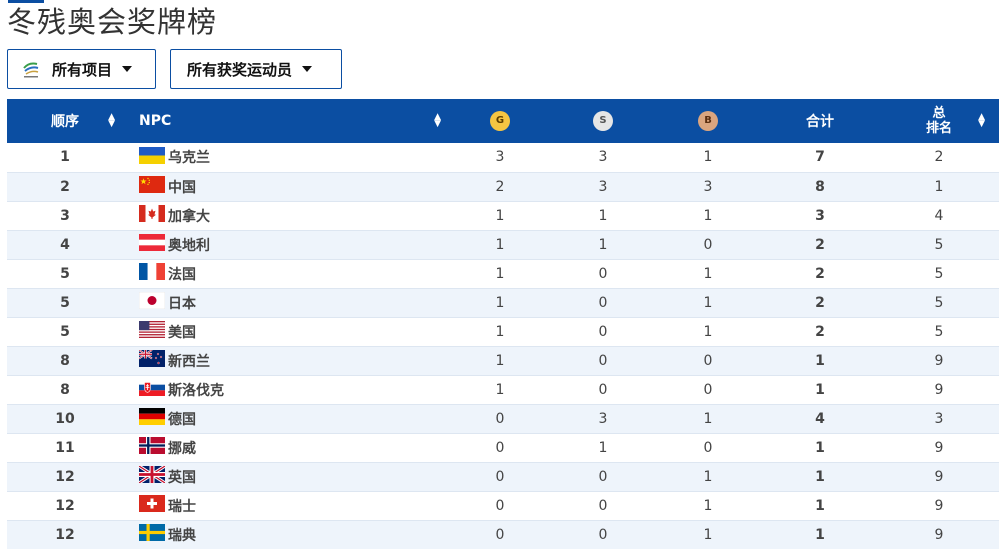 This screenshot has width=1000, height=549. I want to click on table-row: 12 瑞典 0 0 1 1 9, so click(503, 534).